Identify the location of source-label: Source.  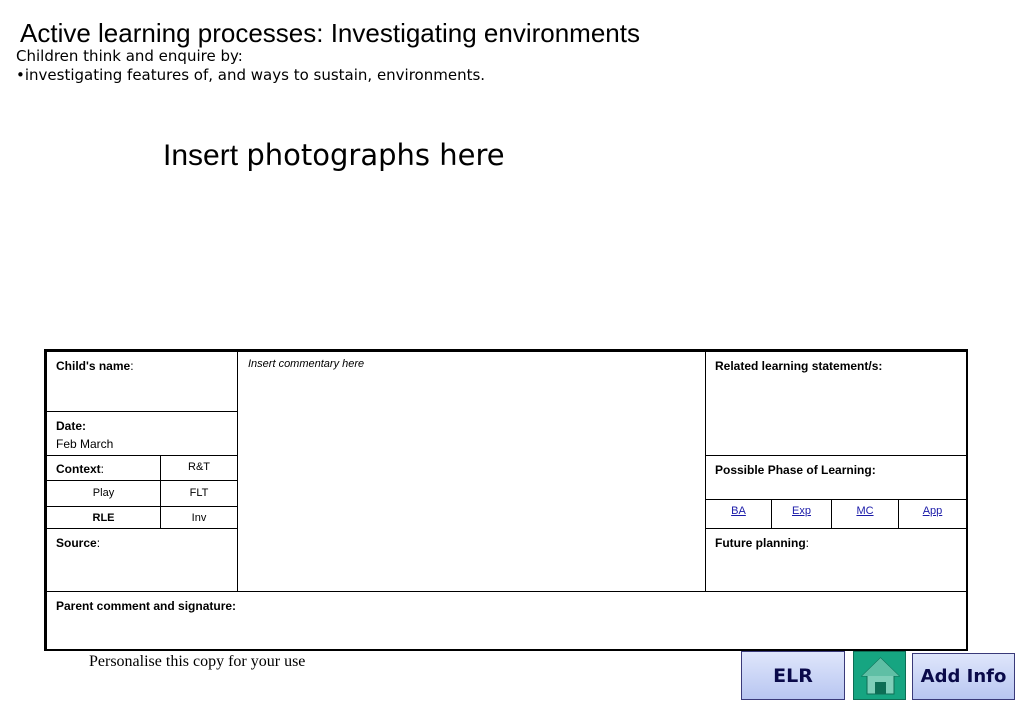
(76, 543).